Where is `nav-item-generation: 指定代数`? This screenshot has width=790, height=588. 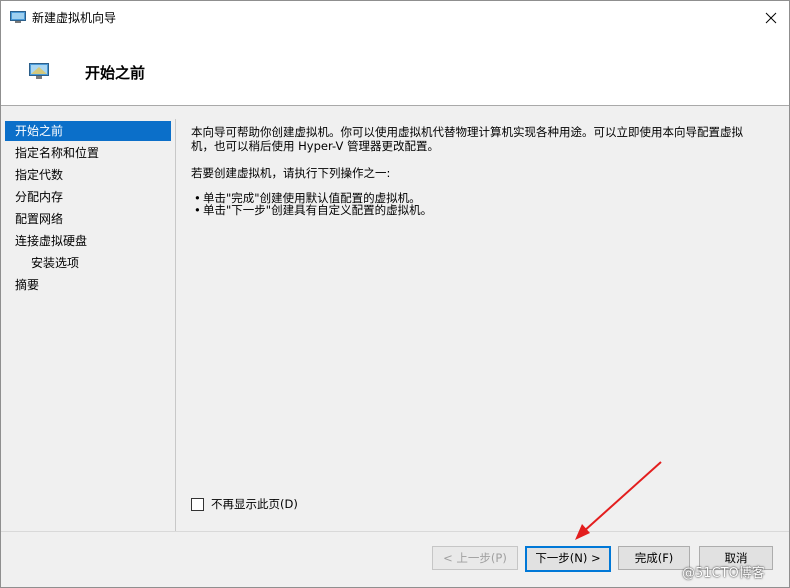
nav-item-generation: 指定代数 is located at coordinates (34, 175).